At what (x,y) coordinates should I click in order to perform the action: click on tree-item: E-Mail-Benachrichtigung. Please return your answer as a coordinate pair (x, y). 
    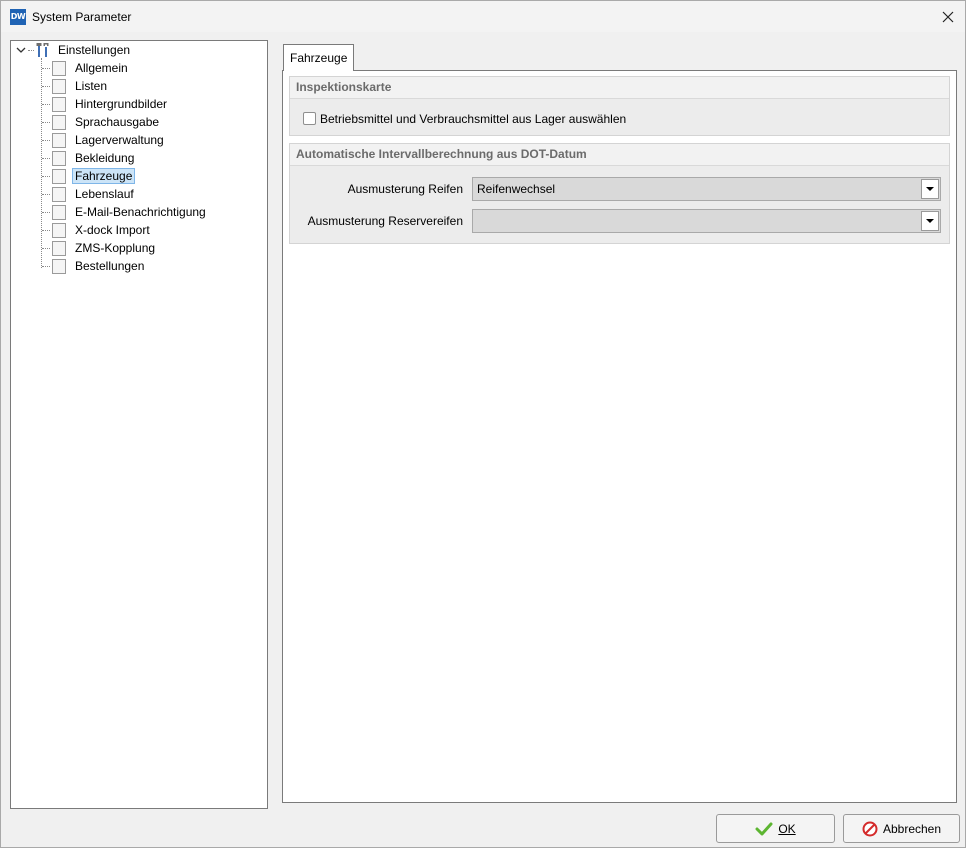
    Looking at the image, I should click on (130, 212).